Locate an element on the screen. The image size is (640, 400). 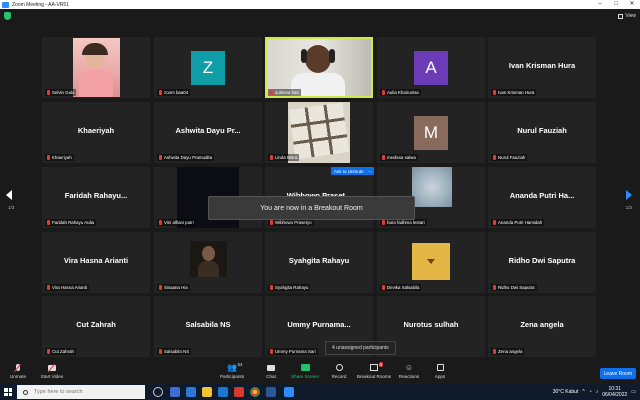
chevron-left-icon is located at coordinates (9, 195).